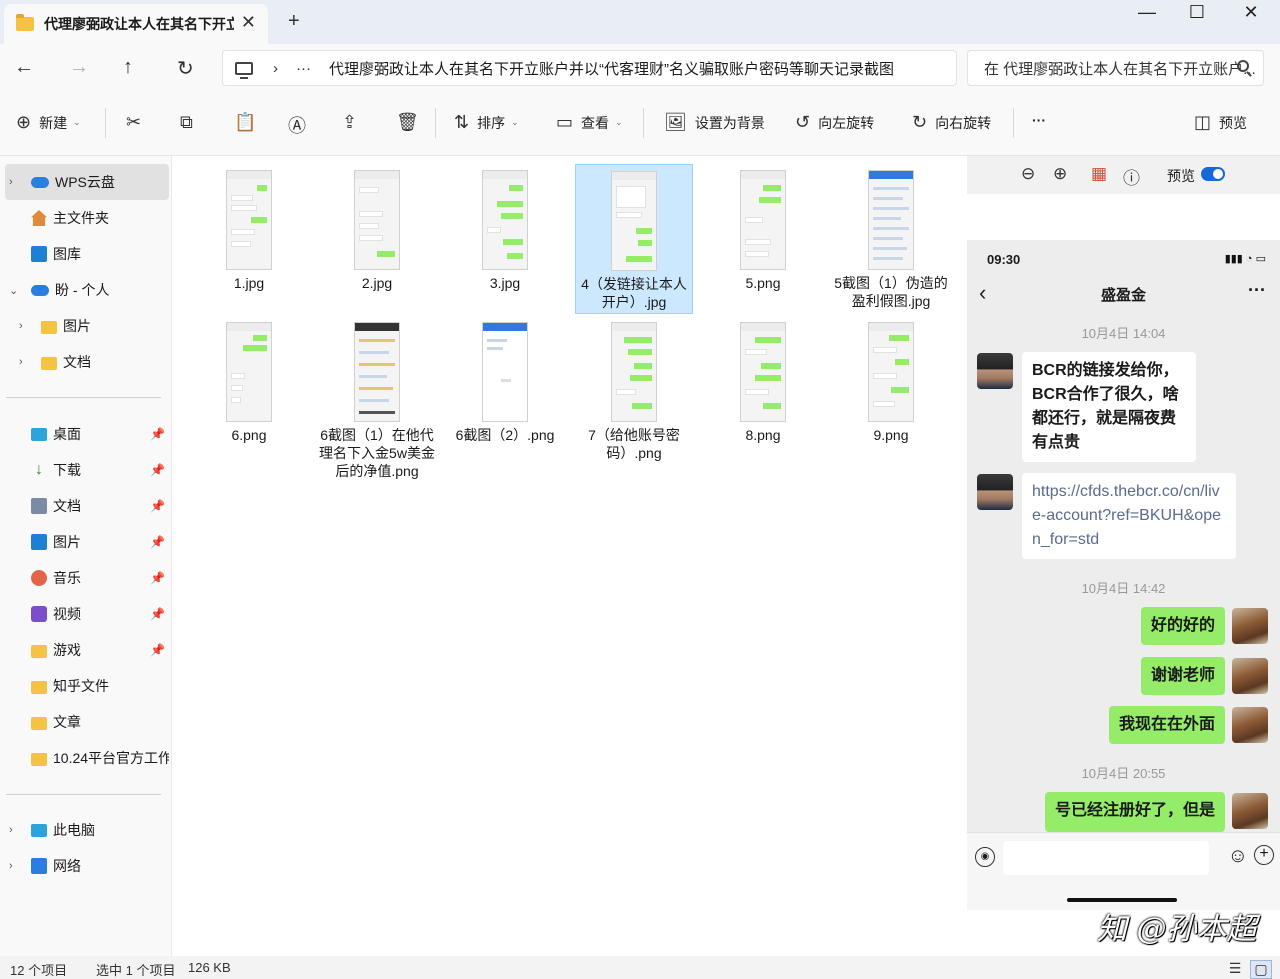 The height and width of the screenshot is (979, 1280). Describe the element at coordinates (963, 122) in the screenshot. I see `rotate-right-label: 向右旋转` at that location.